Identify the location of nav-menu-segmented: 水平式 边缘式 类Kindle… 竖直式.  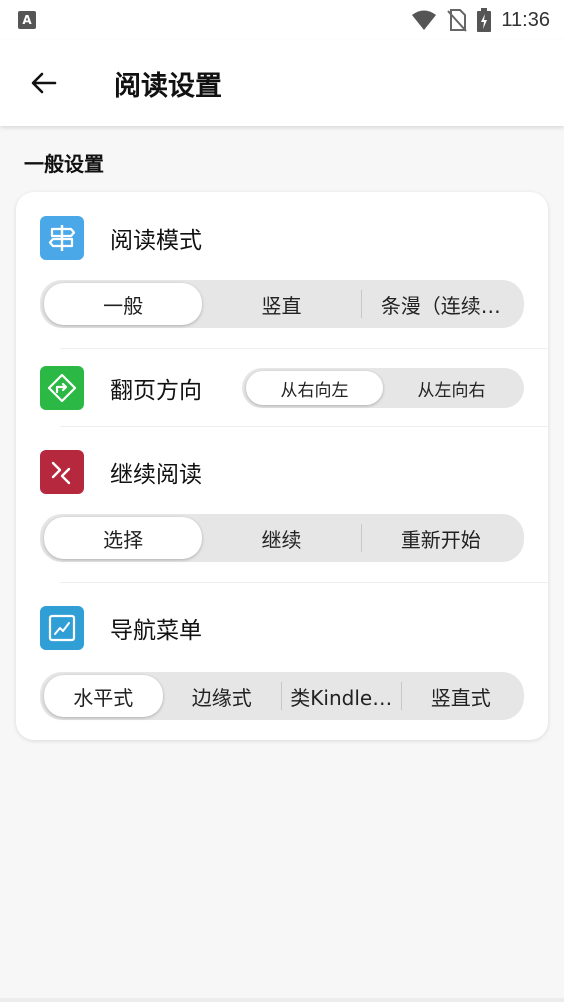
(282, 696).